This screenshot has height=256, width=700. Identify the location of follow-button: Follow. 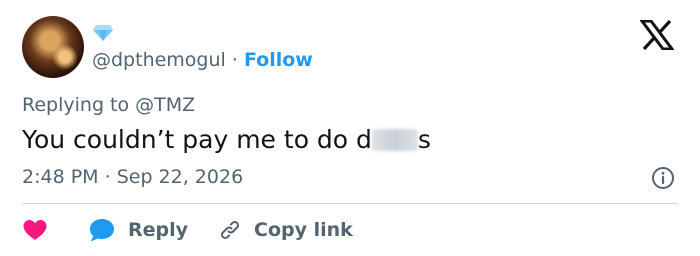
(278, 60).